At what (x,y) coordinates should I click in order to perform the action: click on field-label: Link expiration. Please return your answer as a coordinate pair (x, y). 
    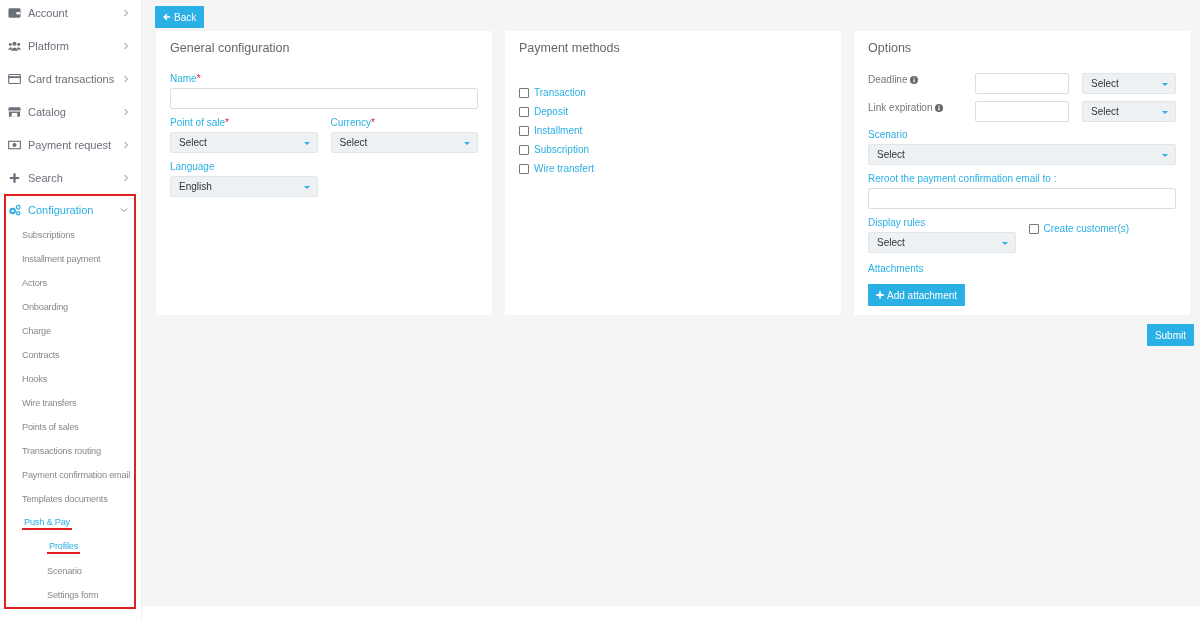
    Looking at the image, I should click on (900, 107).